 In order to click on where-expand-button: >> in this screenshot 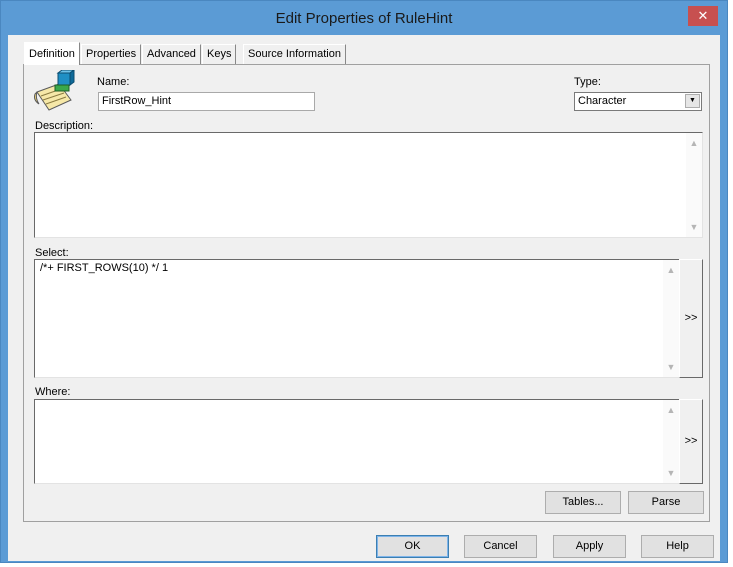, I will do `click(691, 441)`.